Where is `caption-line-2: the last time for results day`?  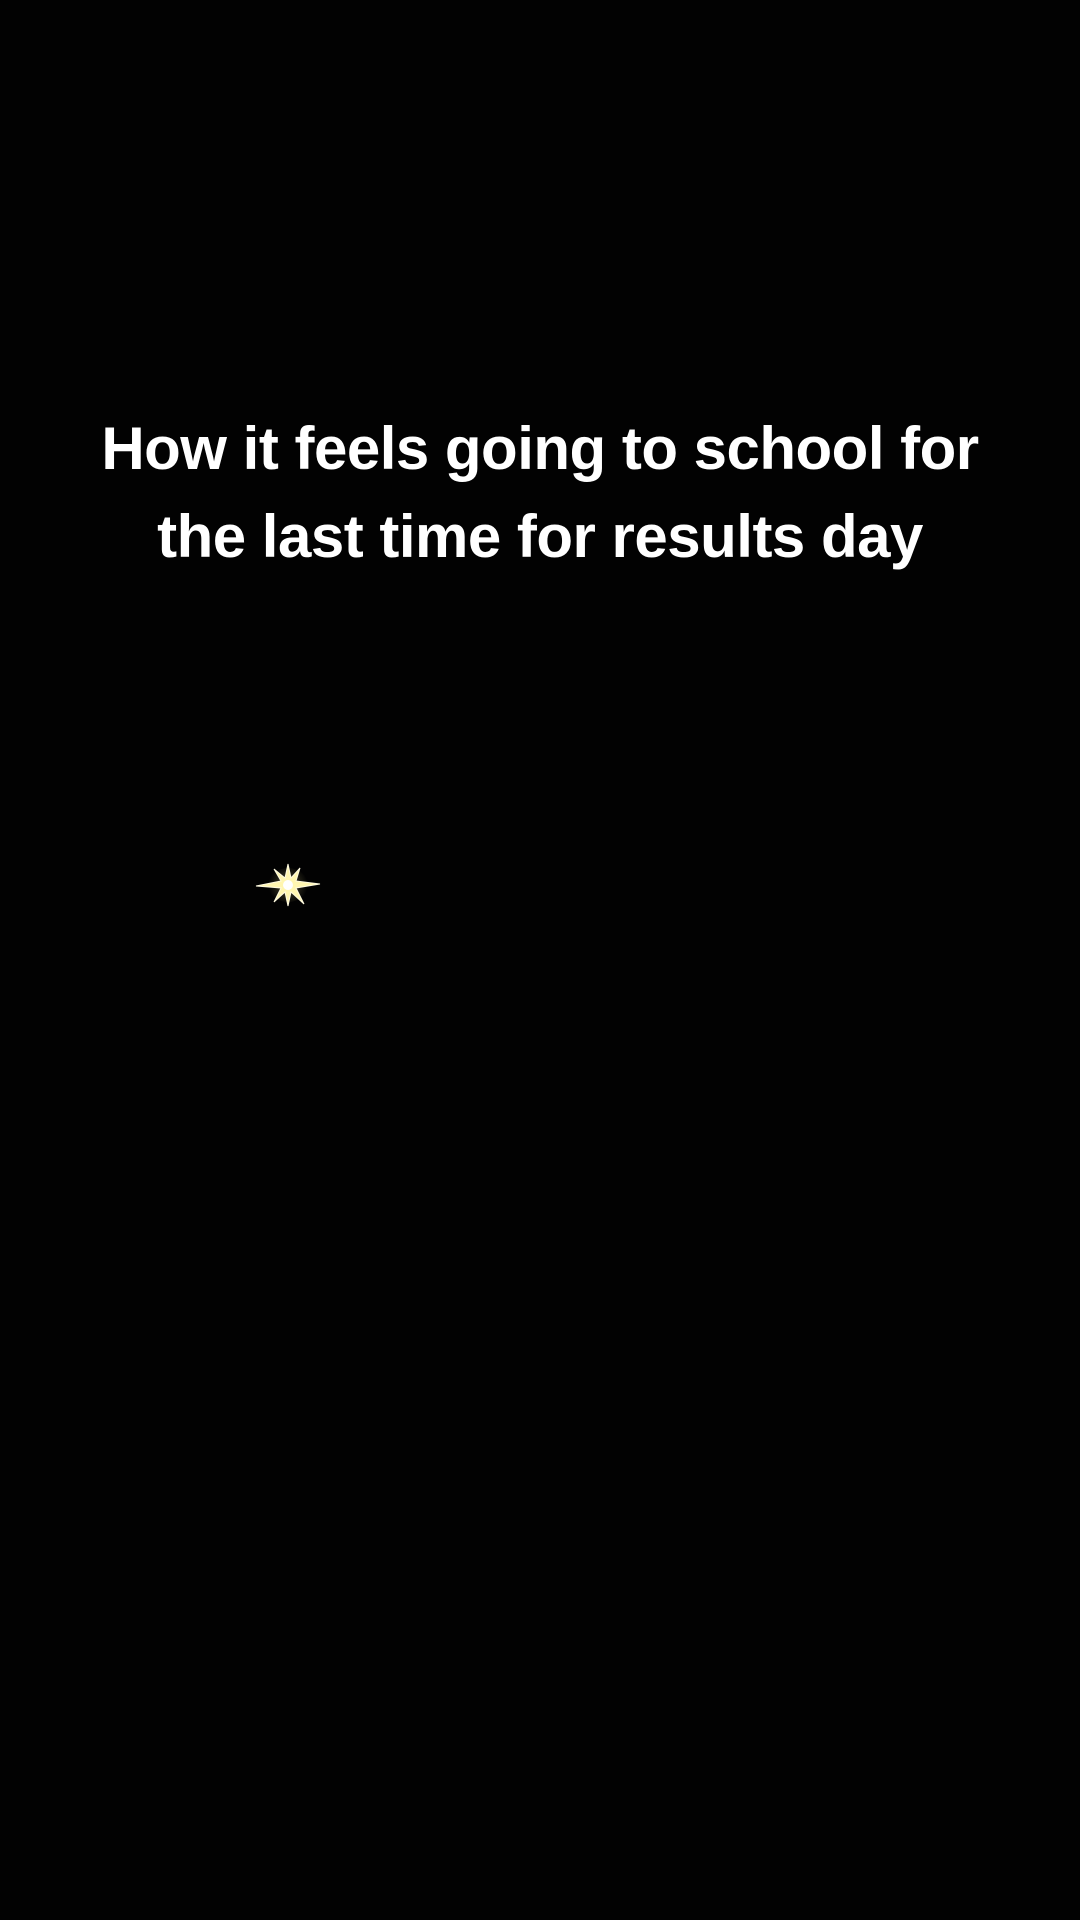
caption-line-2: the last time for results day is located at coordinates (540, 536).